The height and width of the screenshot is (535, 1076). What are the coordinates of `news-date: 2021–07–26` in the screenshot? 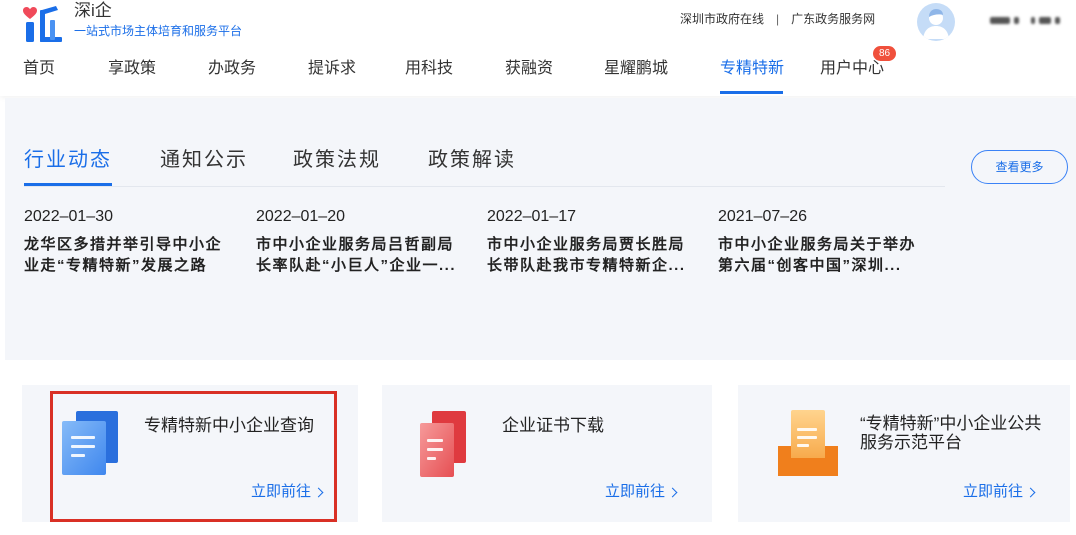 It's located at (762, 216).